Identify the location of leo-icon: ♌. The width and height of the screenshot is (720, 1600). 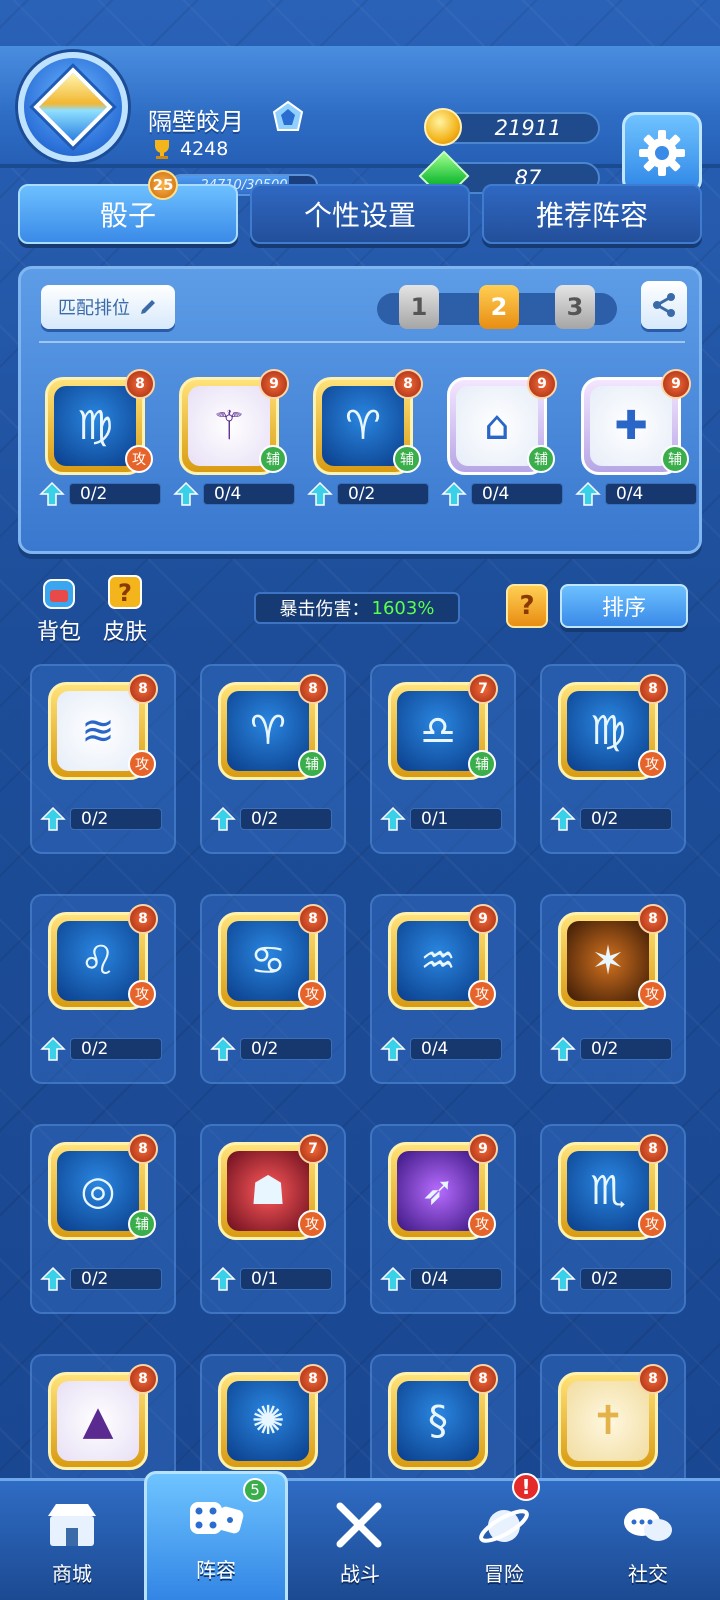
(98, 961).